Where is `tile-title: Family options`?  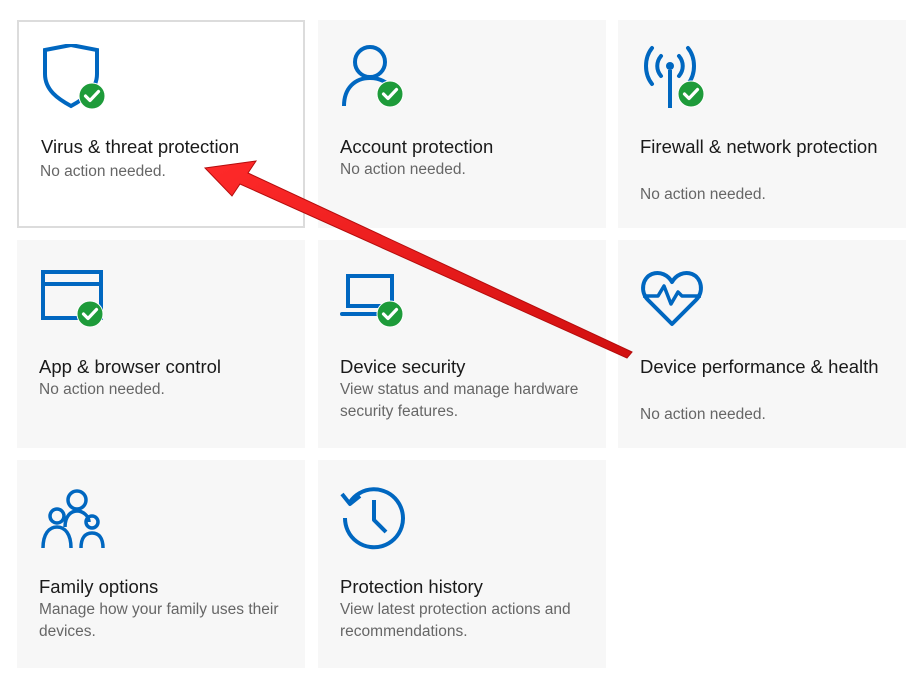
tile-title: Family options is located at coordinates (99, 586).